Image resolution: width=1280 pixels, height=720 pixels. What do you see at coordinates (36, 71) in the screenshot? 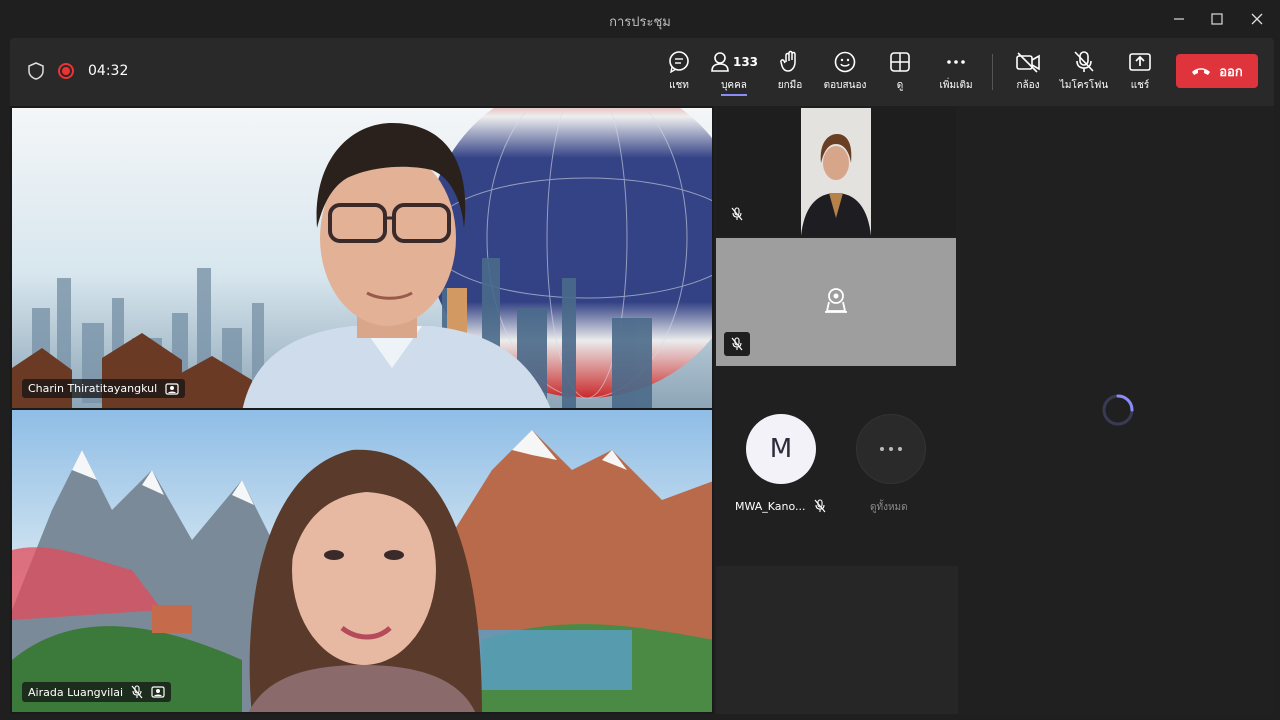
I see `shield-icon` at bounding box center [36, 71].